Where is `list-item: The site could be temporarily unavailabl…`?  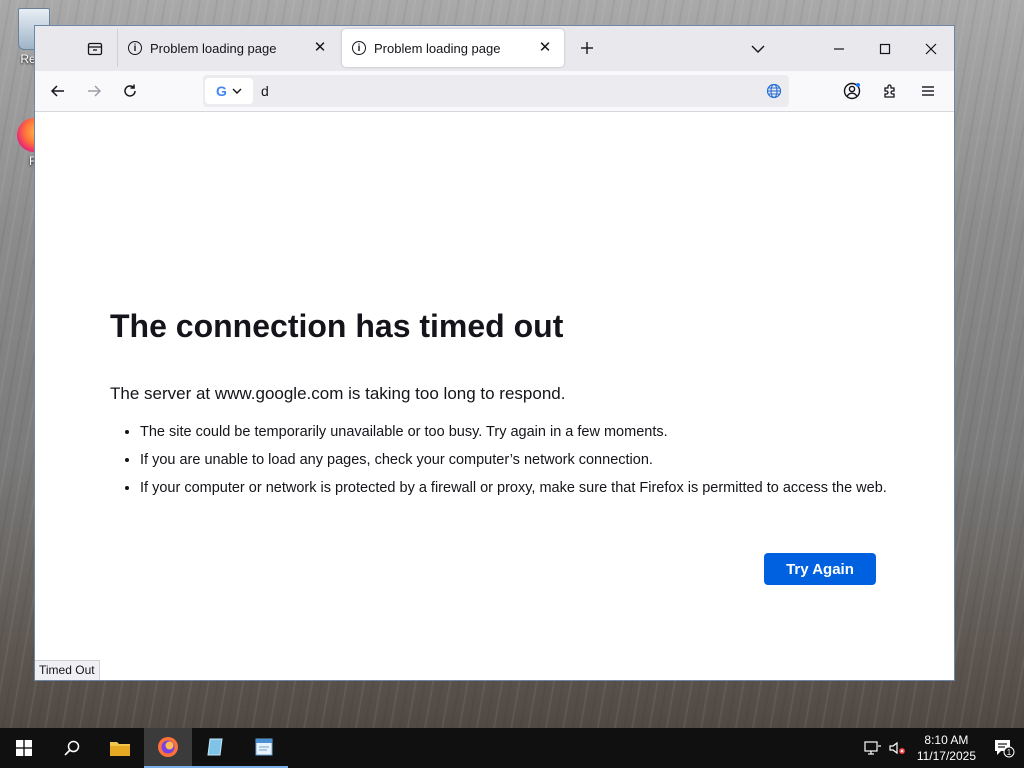
list-item: The site could be temporarily unavailabl… is located at coordinates (515, 432).